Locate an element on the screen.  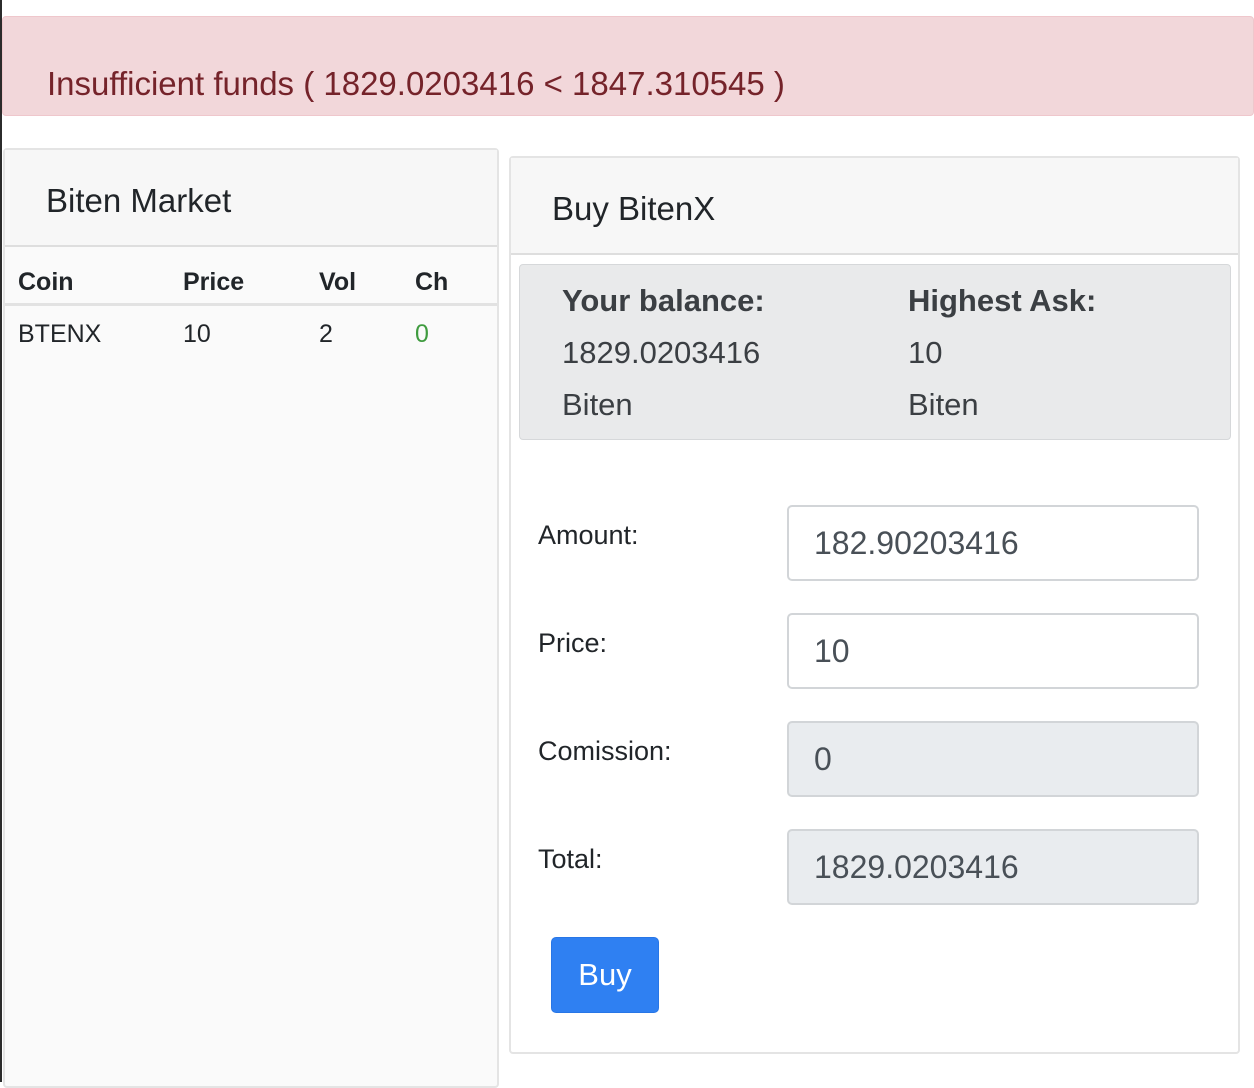
highest-ask-value: 10 is located at coordinates (925, 352).